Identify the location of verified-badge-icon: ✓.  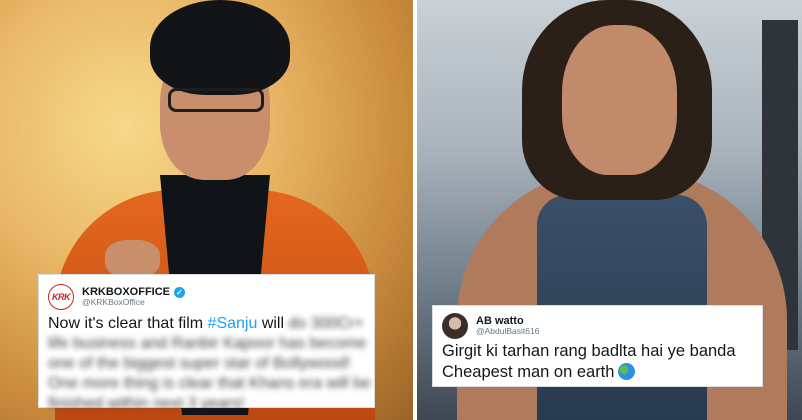
(179, 292).